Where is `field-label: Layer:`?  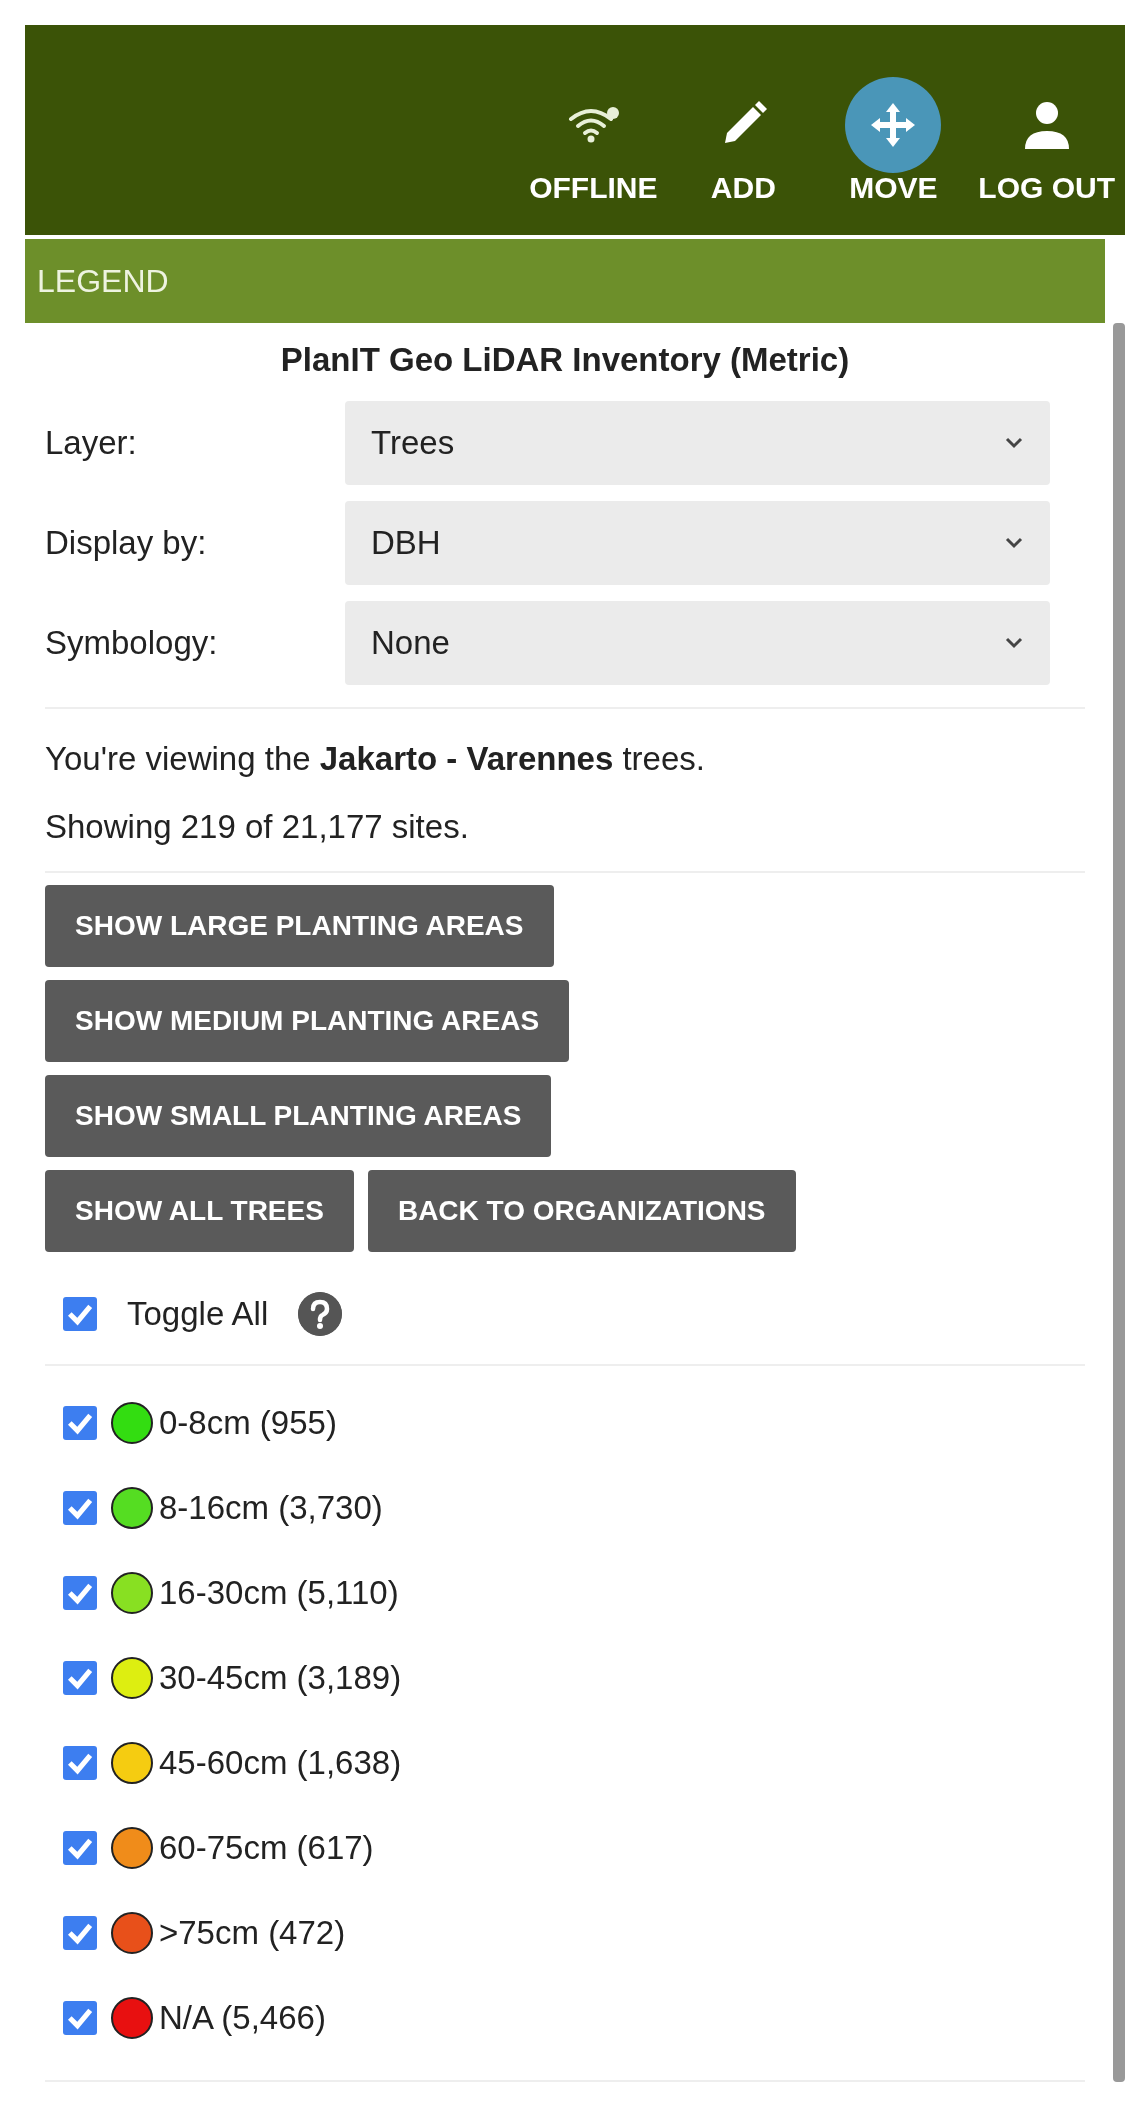
field-label: Layer: is located at coordinates (91, 443).